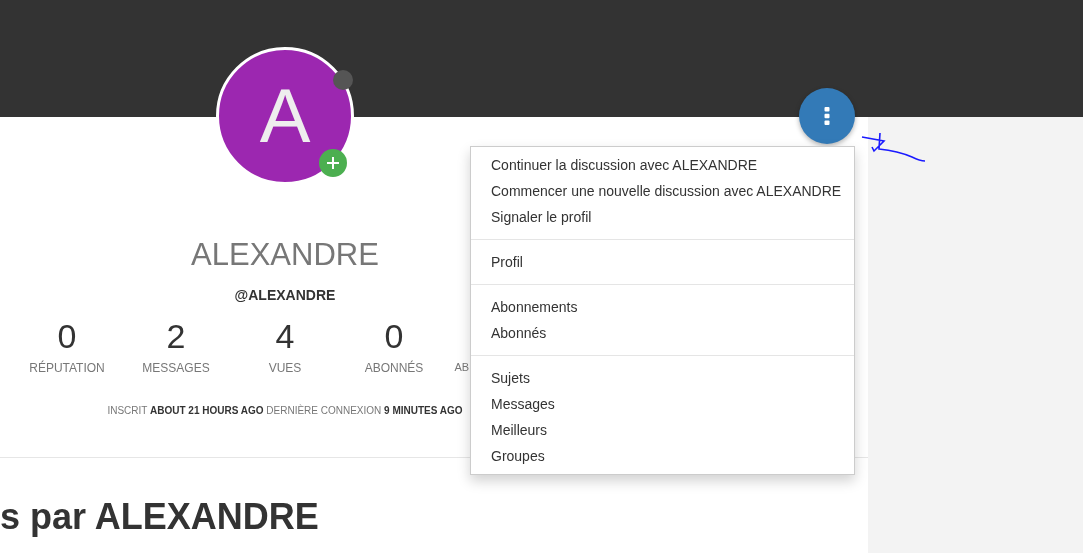  Describe the element at coordinates (662, 404) in the screenshot. I see `menu-item: Messages` at that location.